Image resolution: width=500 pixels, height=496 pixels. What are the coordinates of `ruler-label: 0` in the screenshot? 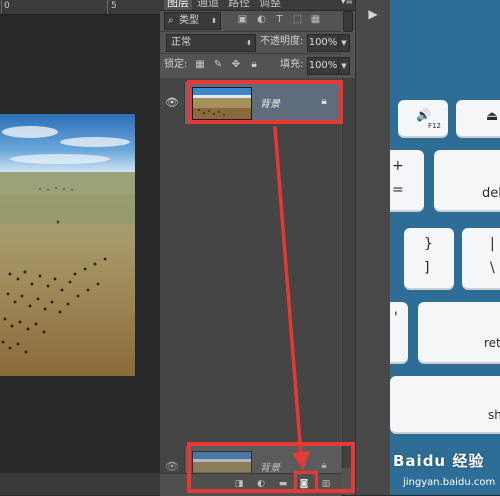 It's located at (7, 6).